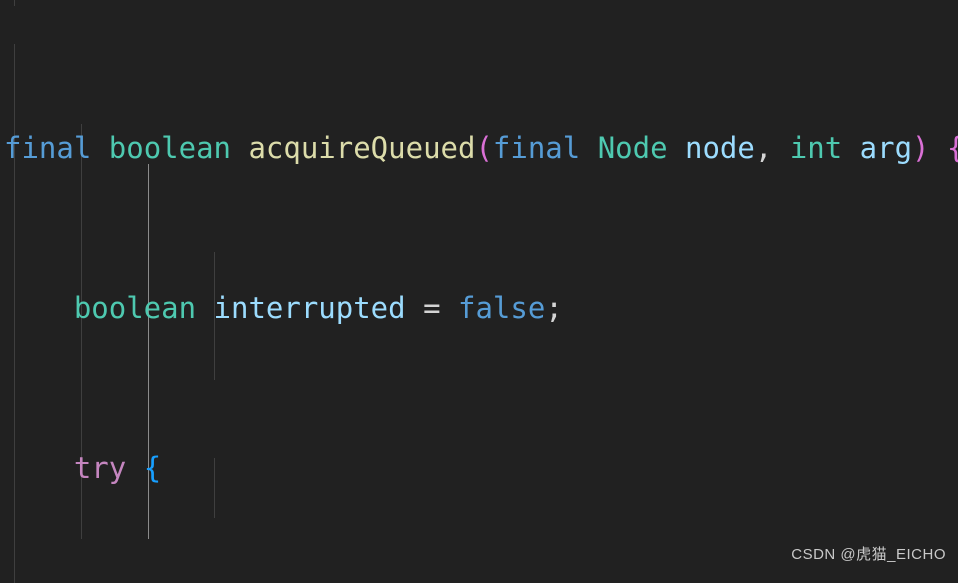  I want to click on token-comma: ,, so click(763, 148).